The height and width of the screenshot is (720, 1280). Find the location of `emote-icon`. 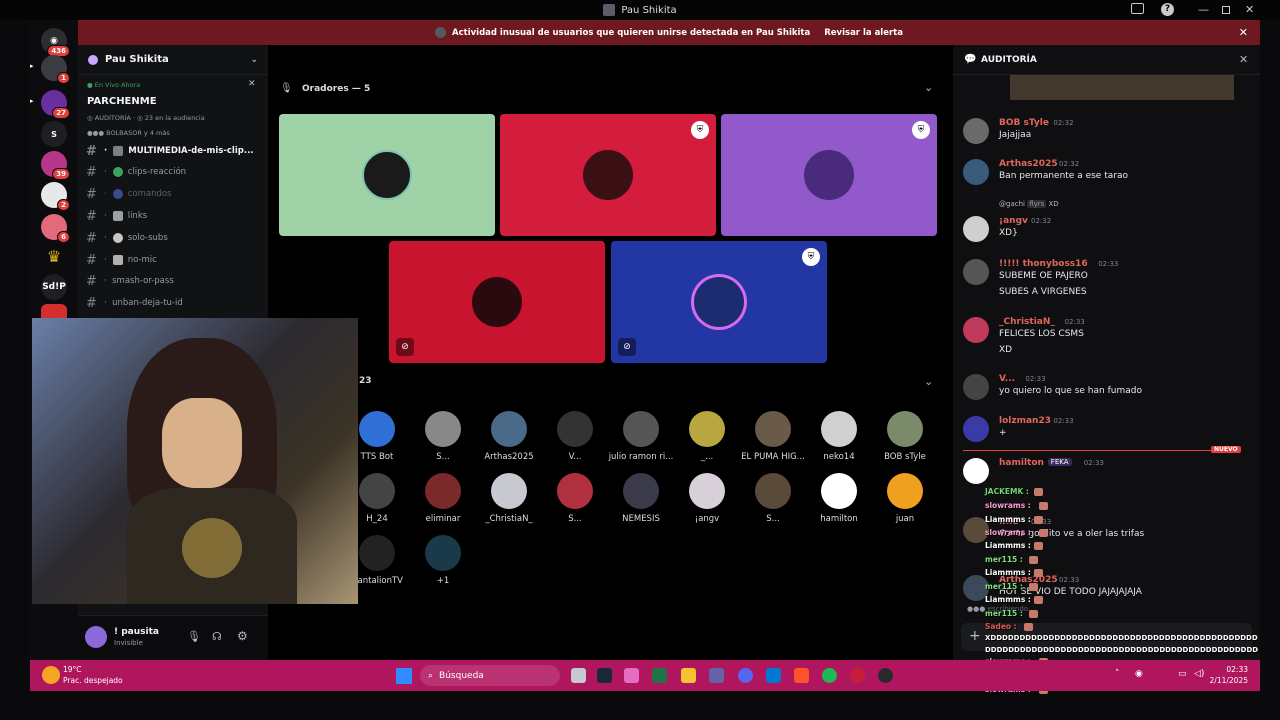

emote-icon is located at coordinates (1033, 614).